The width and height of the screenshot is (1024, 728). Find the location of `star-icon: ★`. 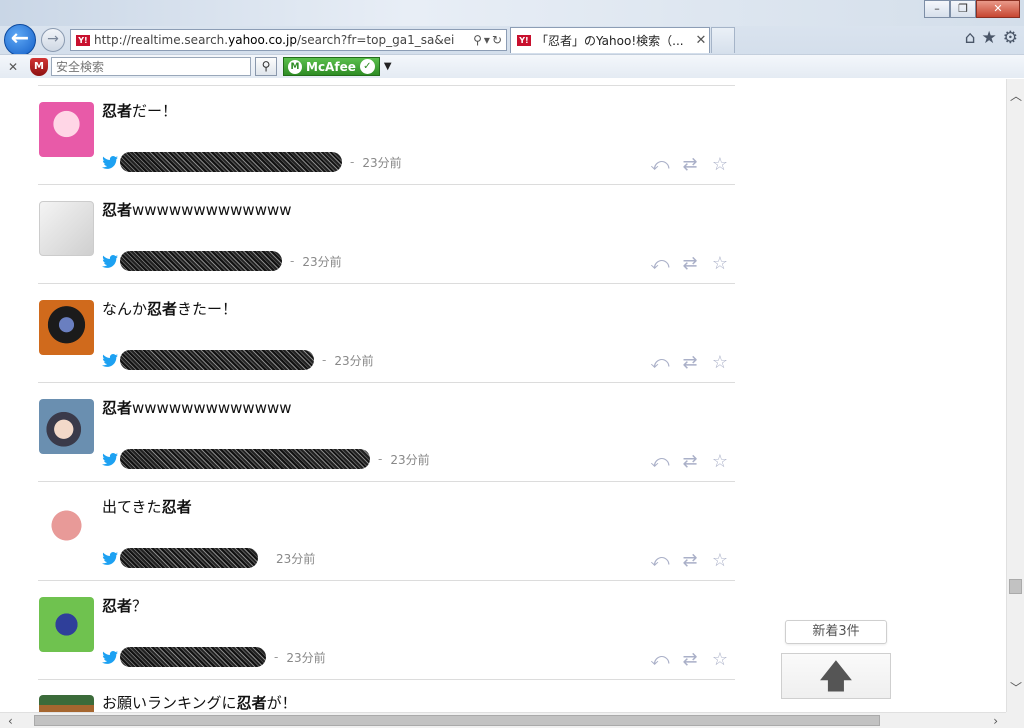

star-icon: ★ is located at coordinates (989, 38).